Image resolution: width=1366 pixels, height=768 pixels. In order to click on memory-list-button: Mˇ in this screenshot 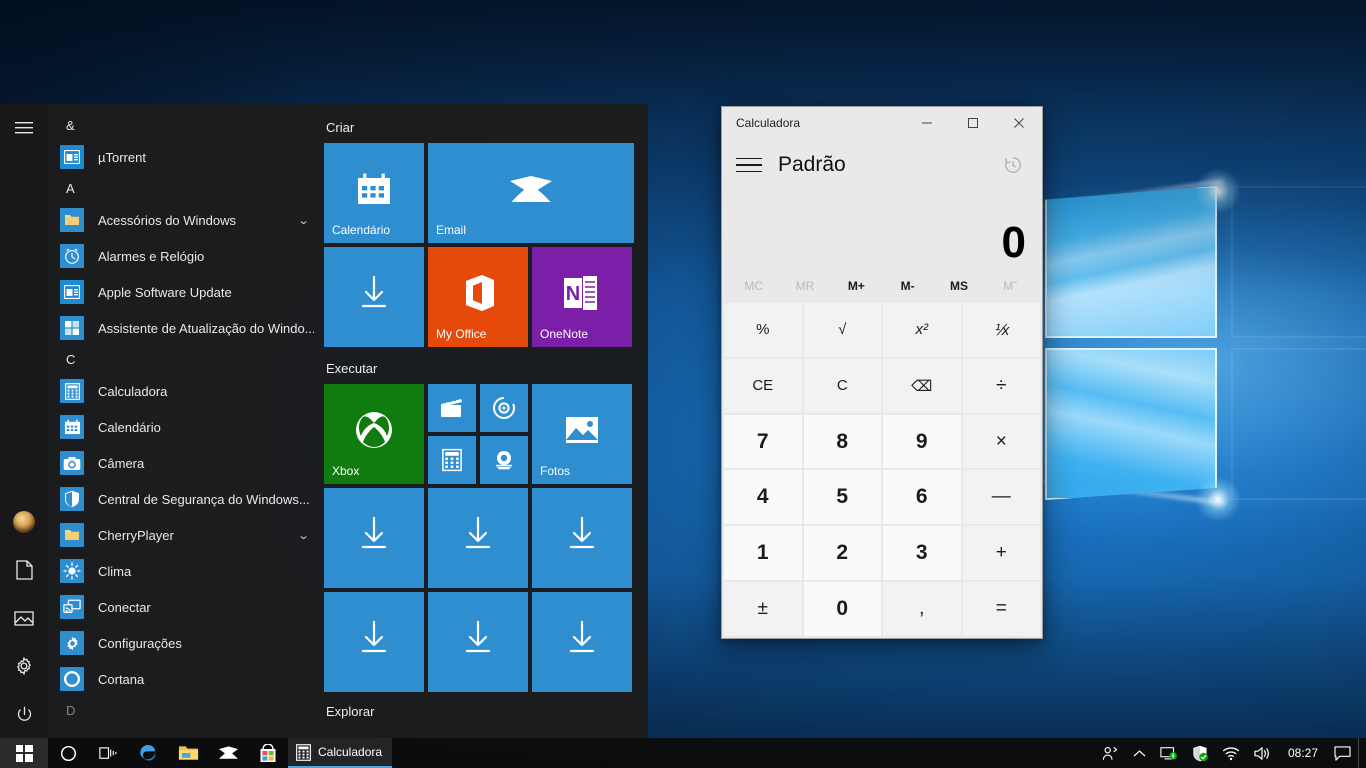, I will do `click(1010, 286)`.